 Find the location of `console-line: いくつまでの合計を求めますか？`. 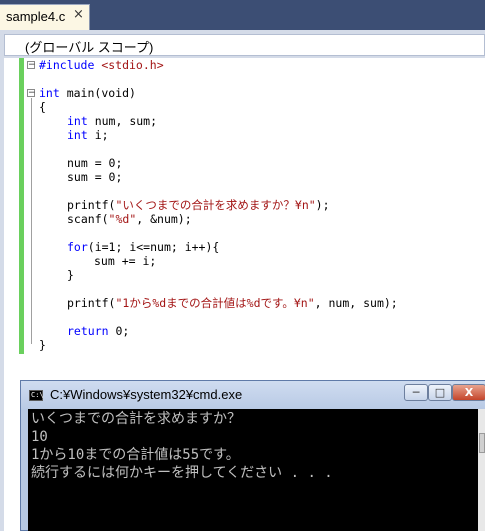

console-line: いくつまでの合計を求めますか？ is located at coordinates (136, 419).